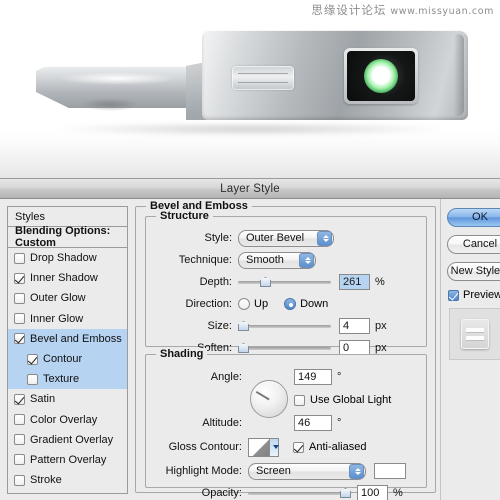  Describe the element at coordinates (205, 447) in the screenshot. I see `gloss-contour-label: Gloss Contour:` at that location.